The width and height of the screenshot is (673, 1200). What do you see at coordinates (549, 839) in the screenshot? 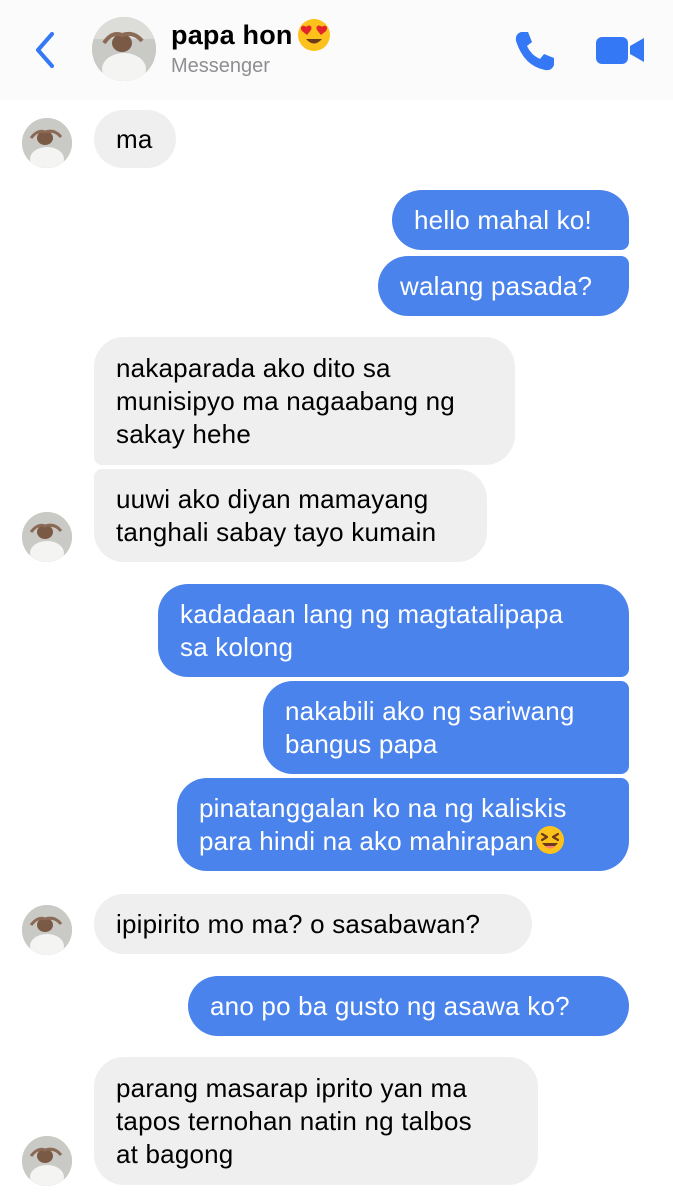
I see `grinning-squinting-emoji-icon` at bounding box center [549, 839].